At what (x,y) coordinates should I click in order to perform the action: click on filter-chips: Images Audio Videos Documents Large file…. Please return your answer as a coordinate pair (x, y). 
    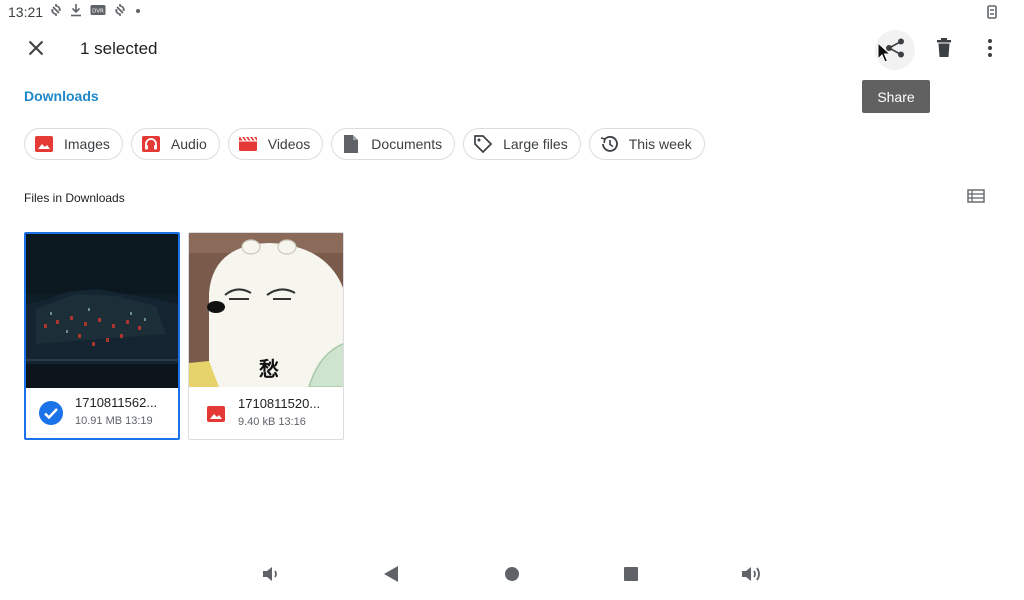
    Looking at the image, I should click on (364, 144).